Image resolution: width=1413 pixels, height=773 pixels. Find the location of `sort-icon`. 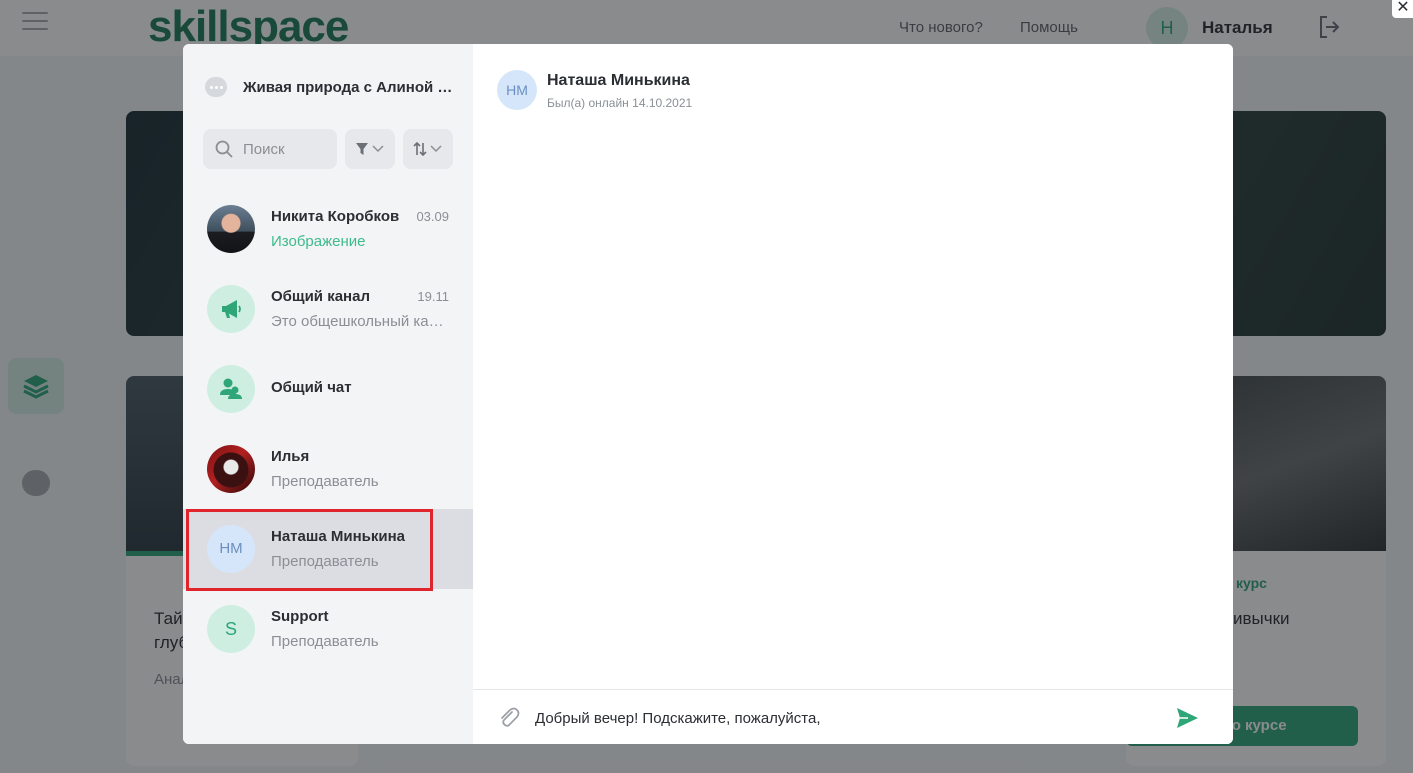

sort-icon is located at coordinates (427, 149).